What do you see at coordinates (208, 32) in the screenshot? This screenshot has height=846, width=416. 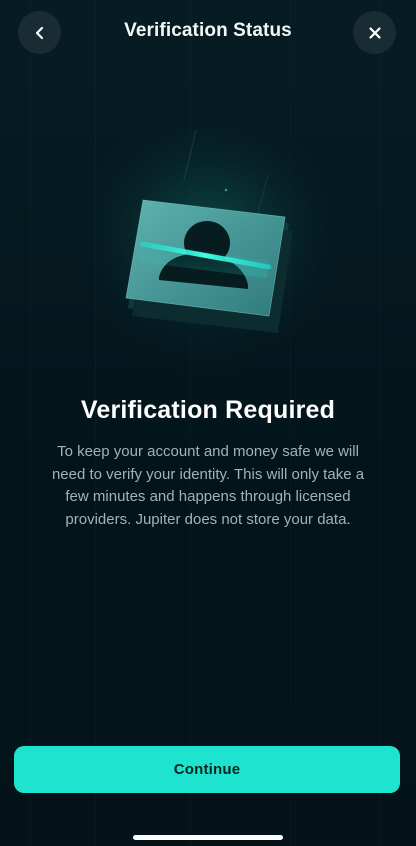 I see `top-bar: Verification Status` at bounding box center [208, 32].